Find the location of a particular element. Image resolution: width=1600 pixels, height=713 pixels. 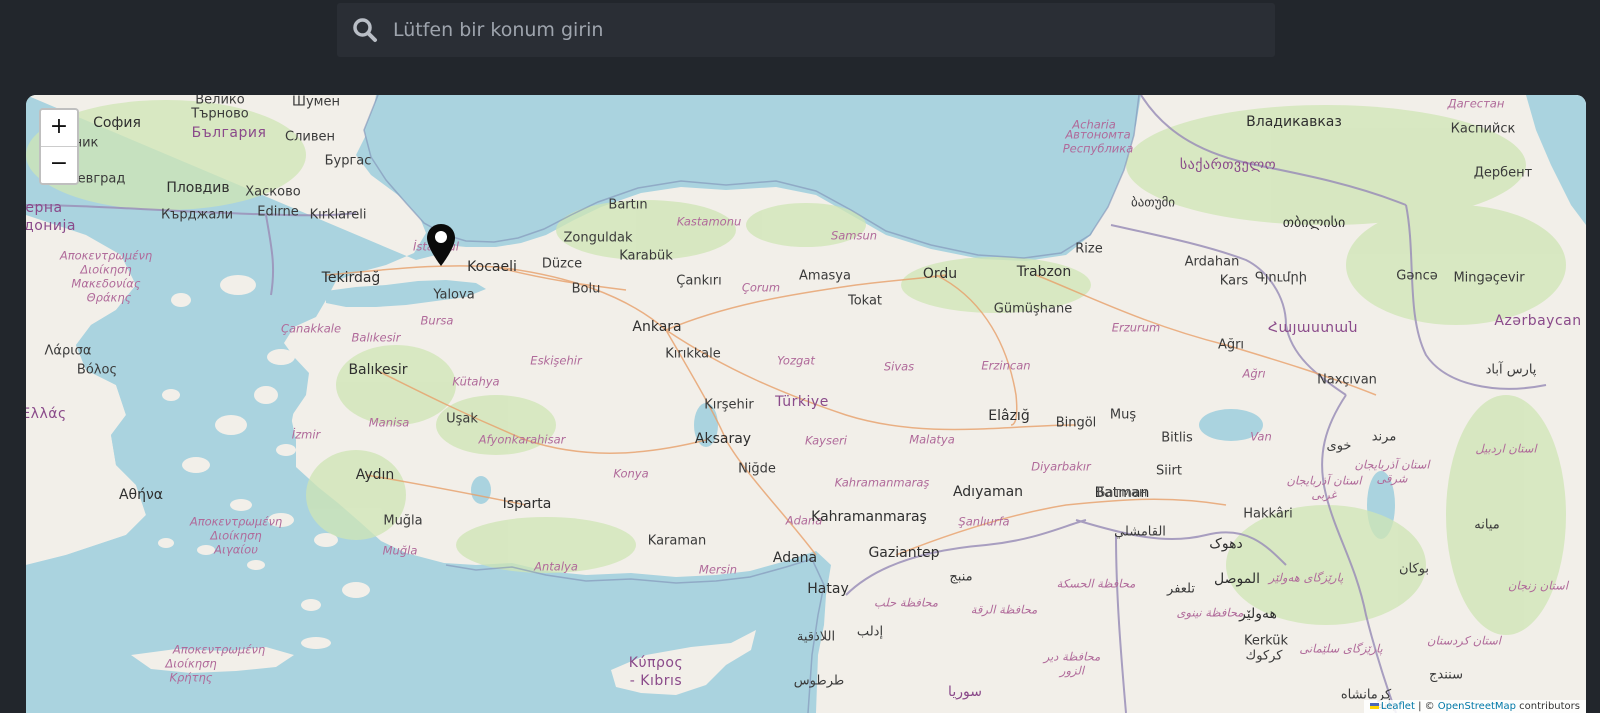

map-place-label: Düzce is located at coordinates (562, 264).